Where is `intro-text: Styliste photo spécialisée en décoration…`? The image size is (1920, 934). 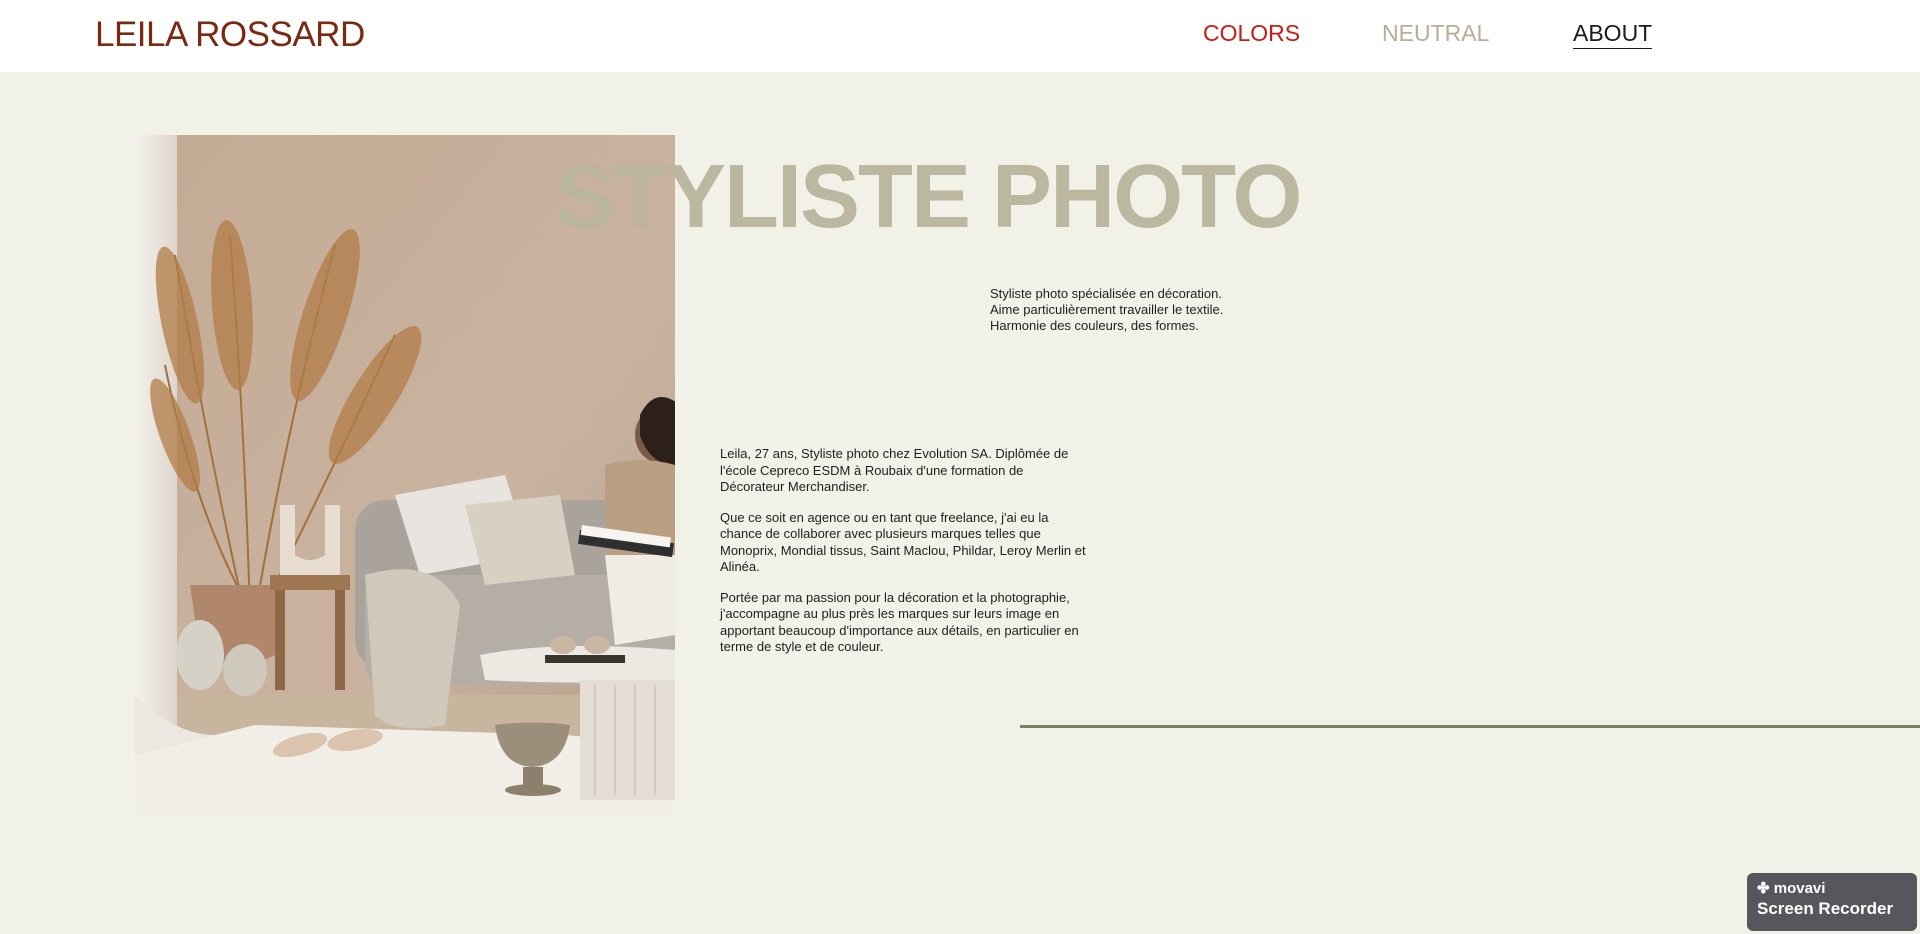 intro-text: Styliste photo spécialisée en décoration… is located at coordinates (1140, 310).